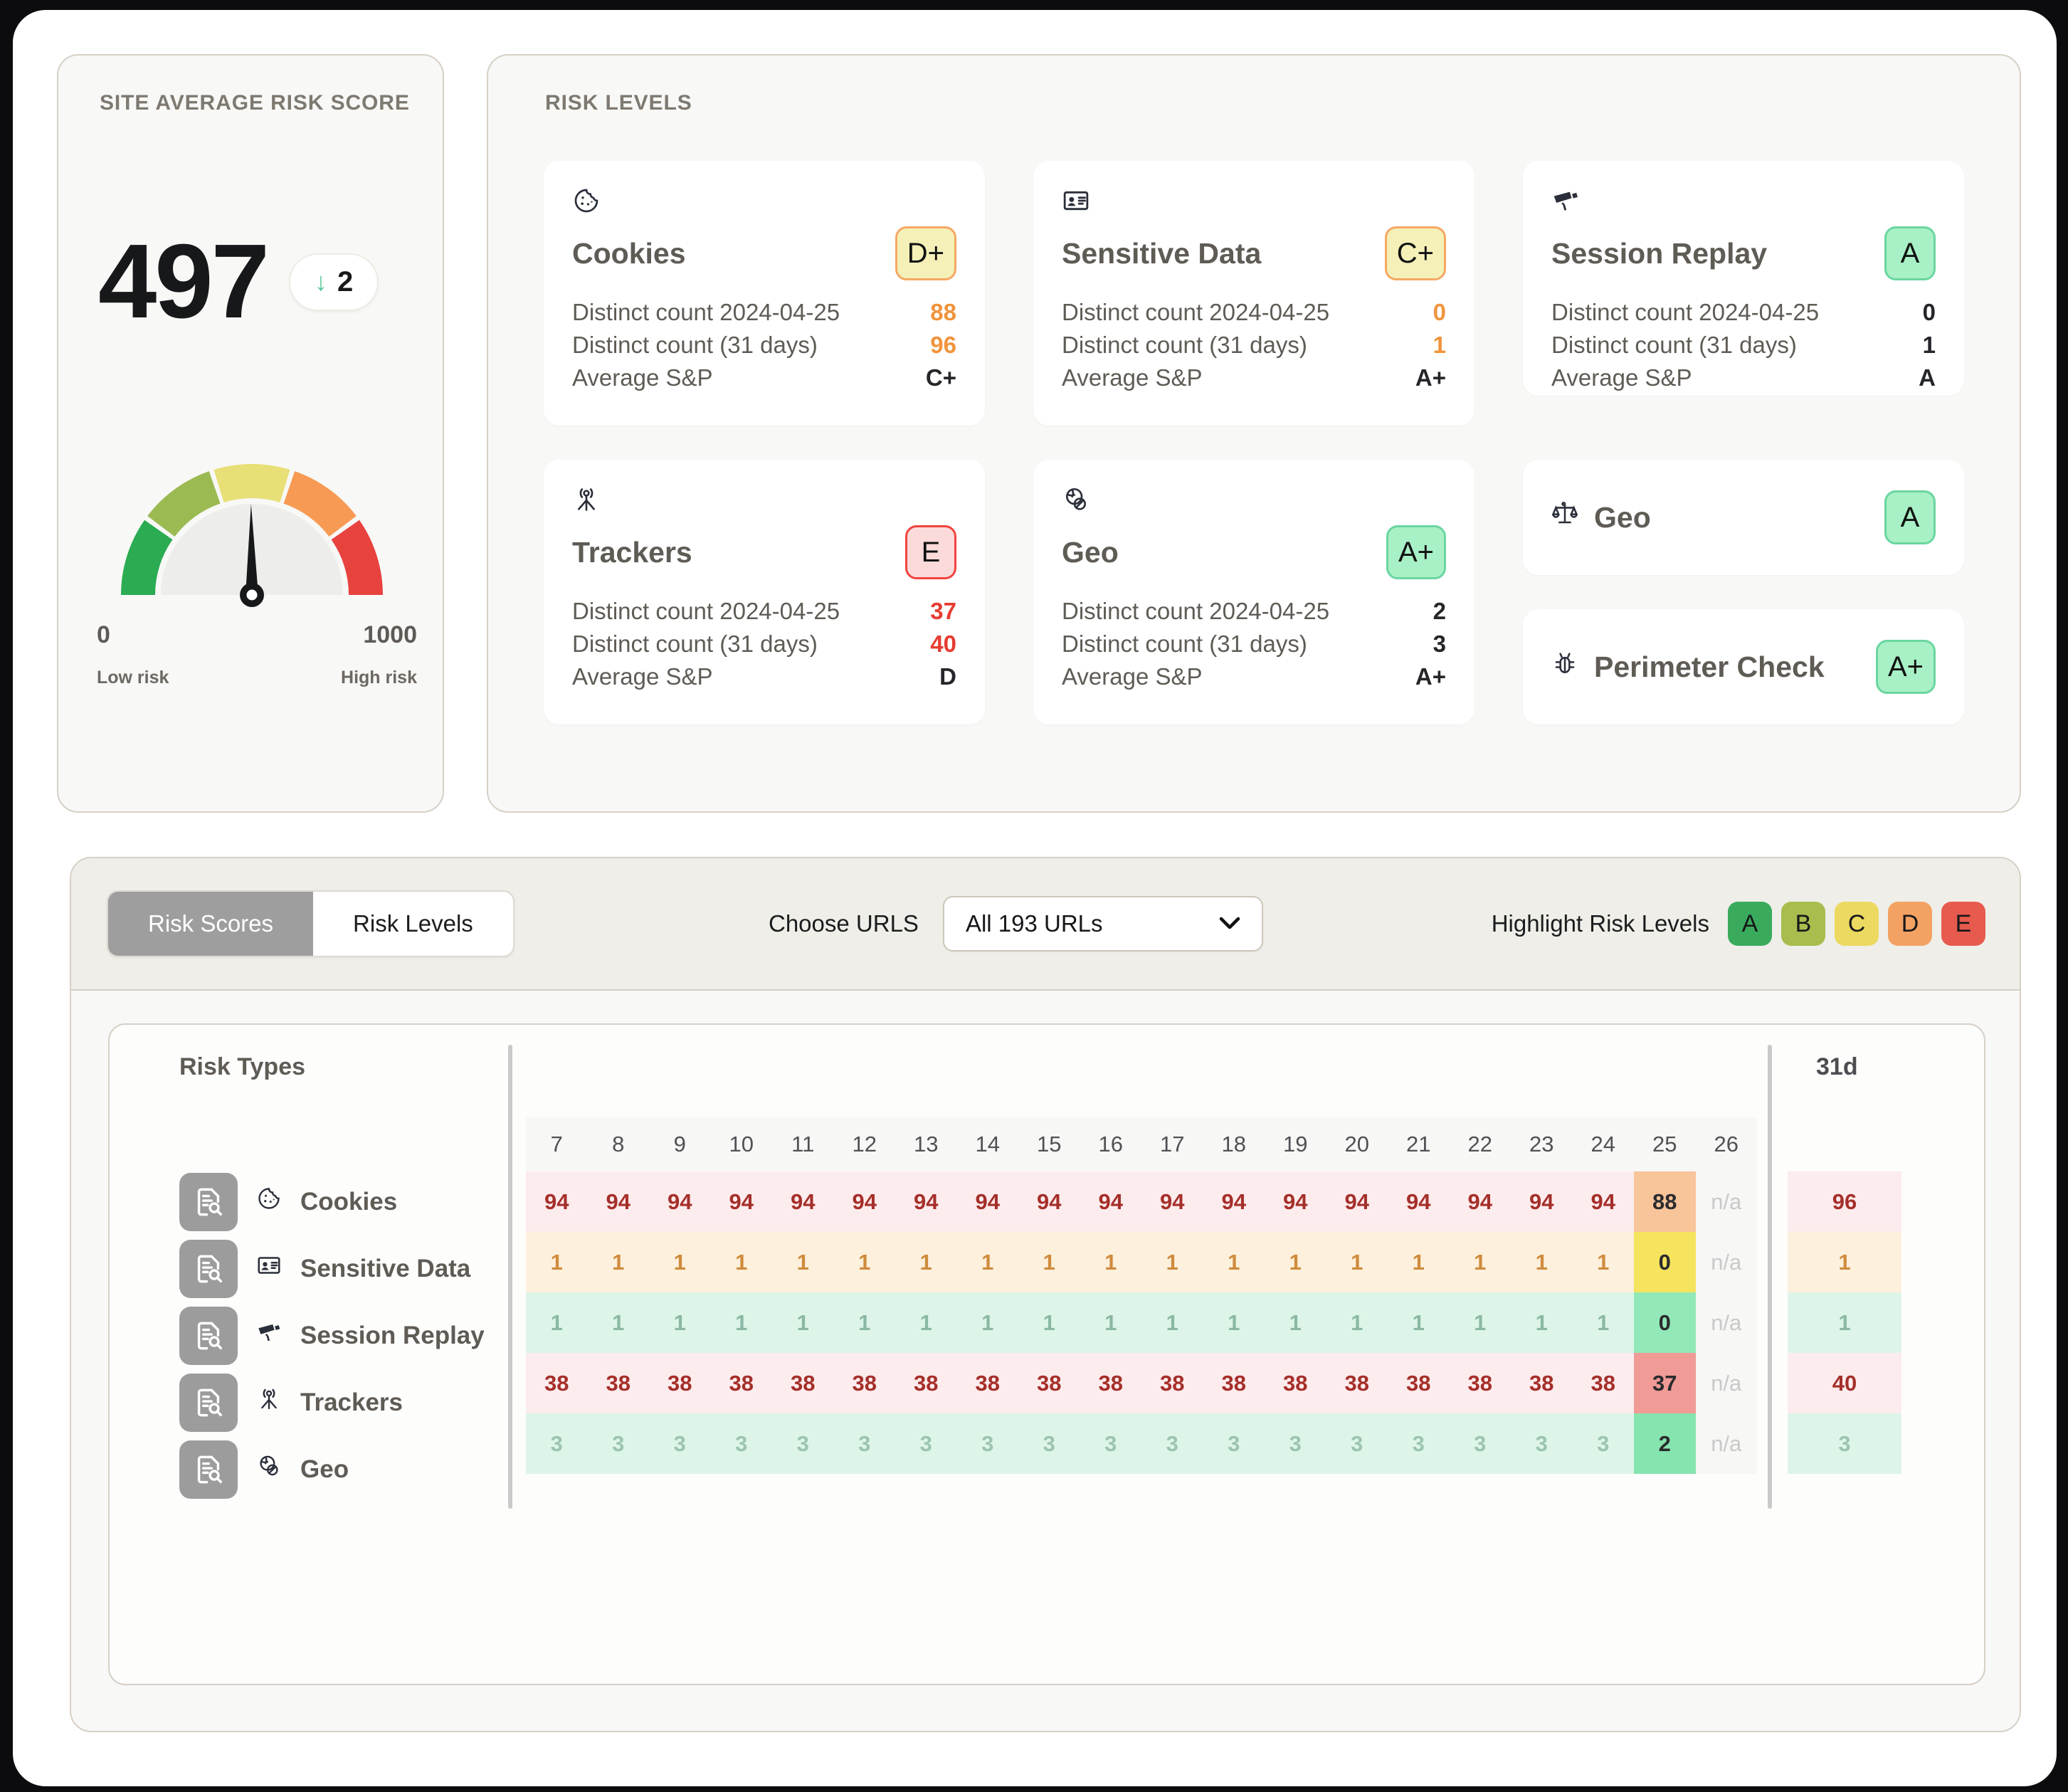 This screenshot has width=2068, height=1792. What do you see at coordinates (211, 924) in the screenshot?
I see `tab-risk-scores: Risk Scores` at bounding box center [211, 924].